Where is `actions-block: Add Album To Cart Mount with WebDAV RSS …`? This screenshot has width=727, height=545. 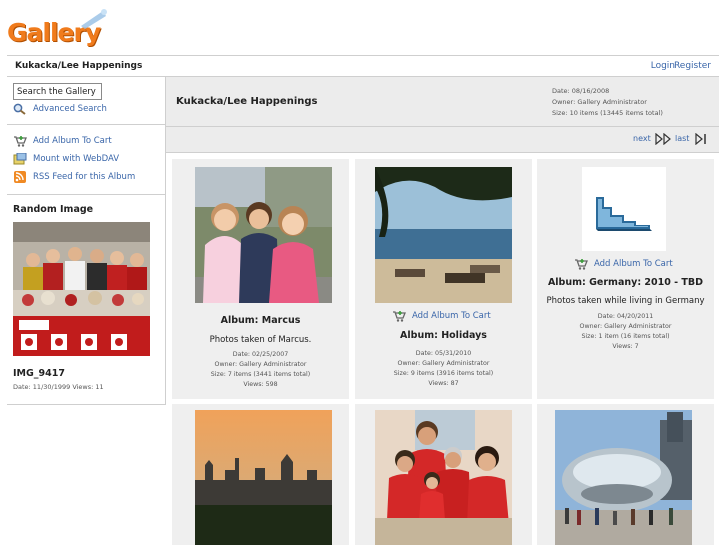
actions-block: Add Album To Cart Mount with WebDAV RSS … is located at coordinates (86, 160).